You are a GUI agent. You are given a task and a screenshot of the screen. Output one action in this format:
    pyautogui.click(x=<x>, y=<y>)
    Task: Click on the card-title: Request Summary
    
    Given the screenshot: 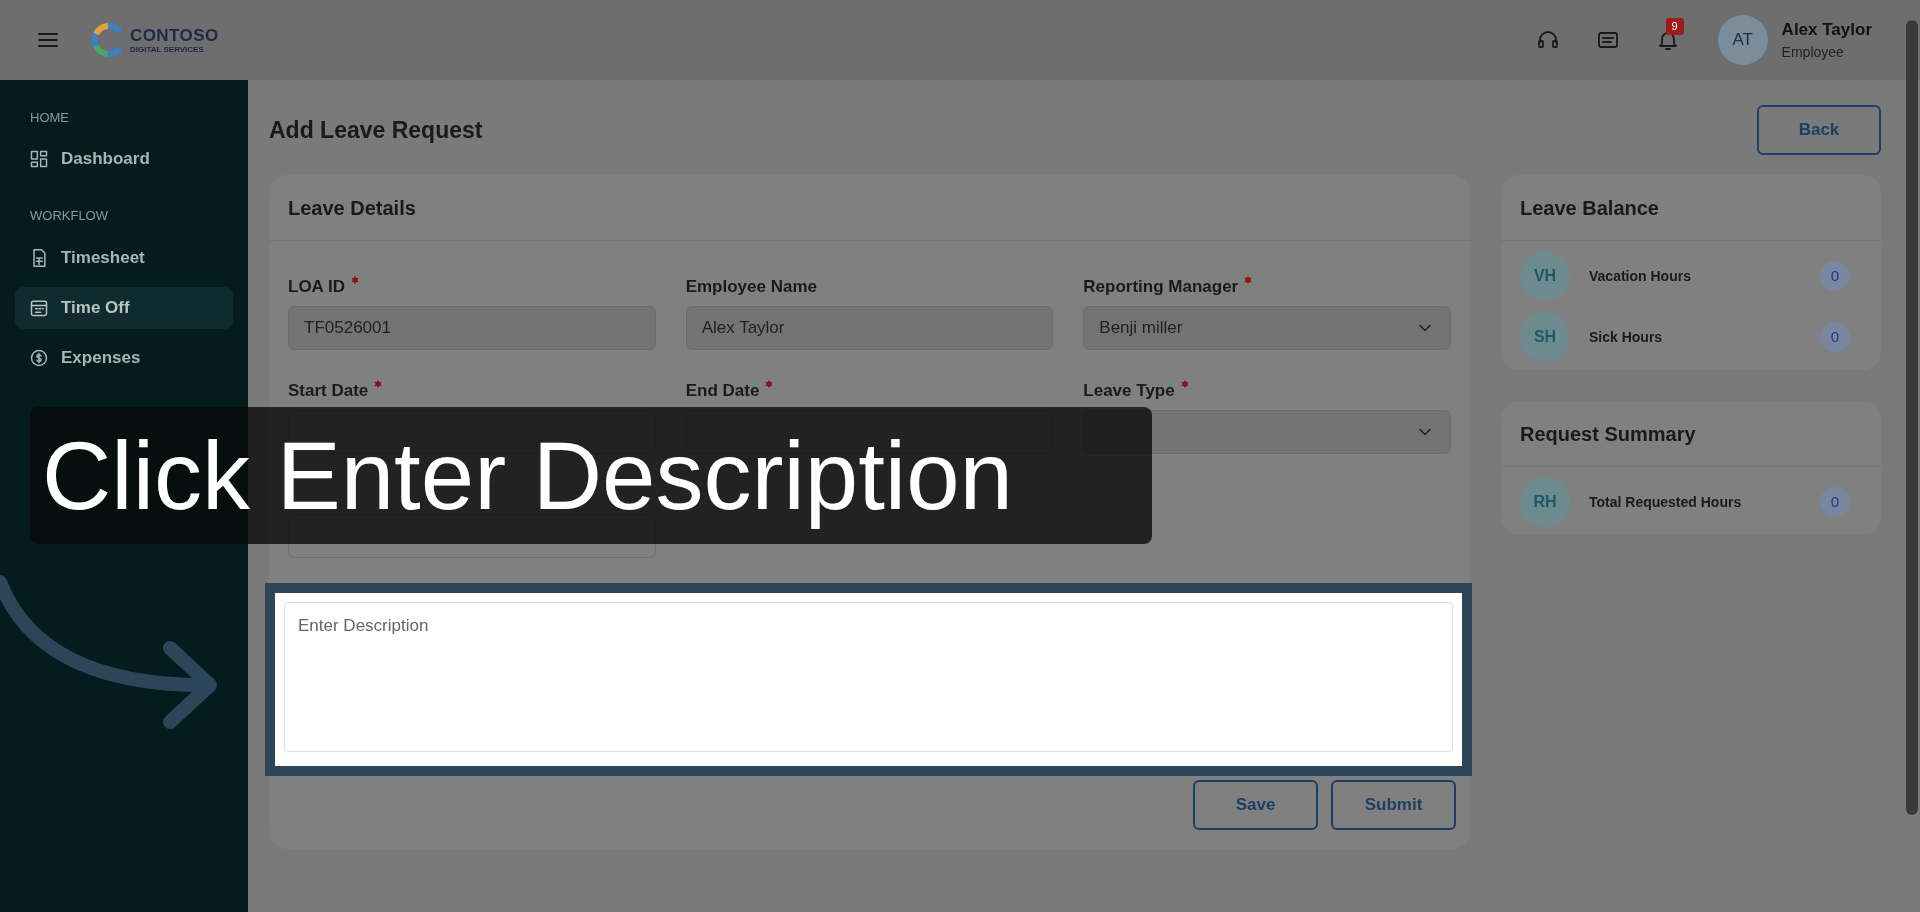 What is the action you would take?
    pyautogui.click(x=1608, y=434)
    